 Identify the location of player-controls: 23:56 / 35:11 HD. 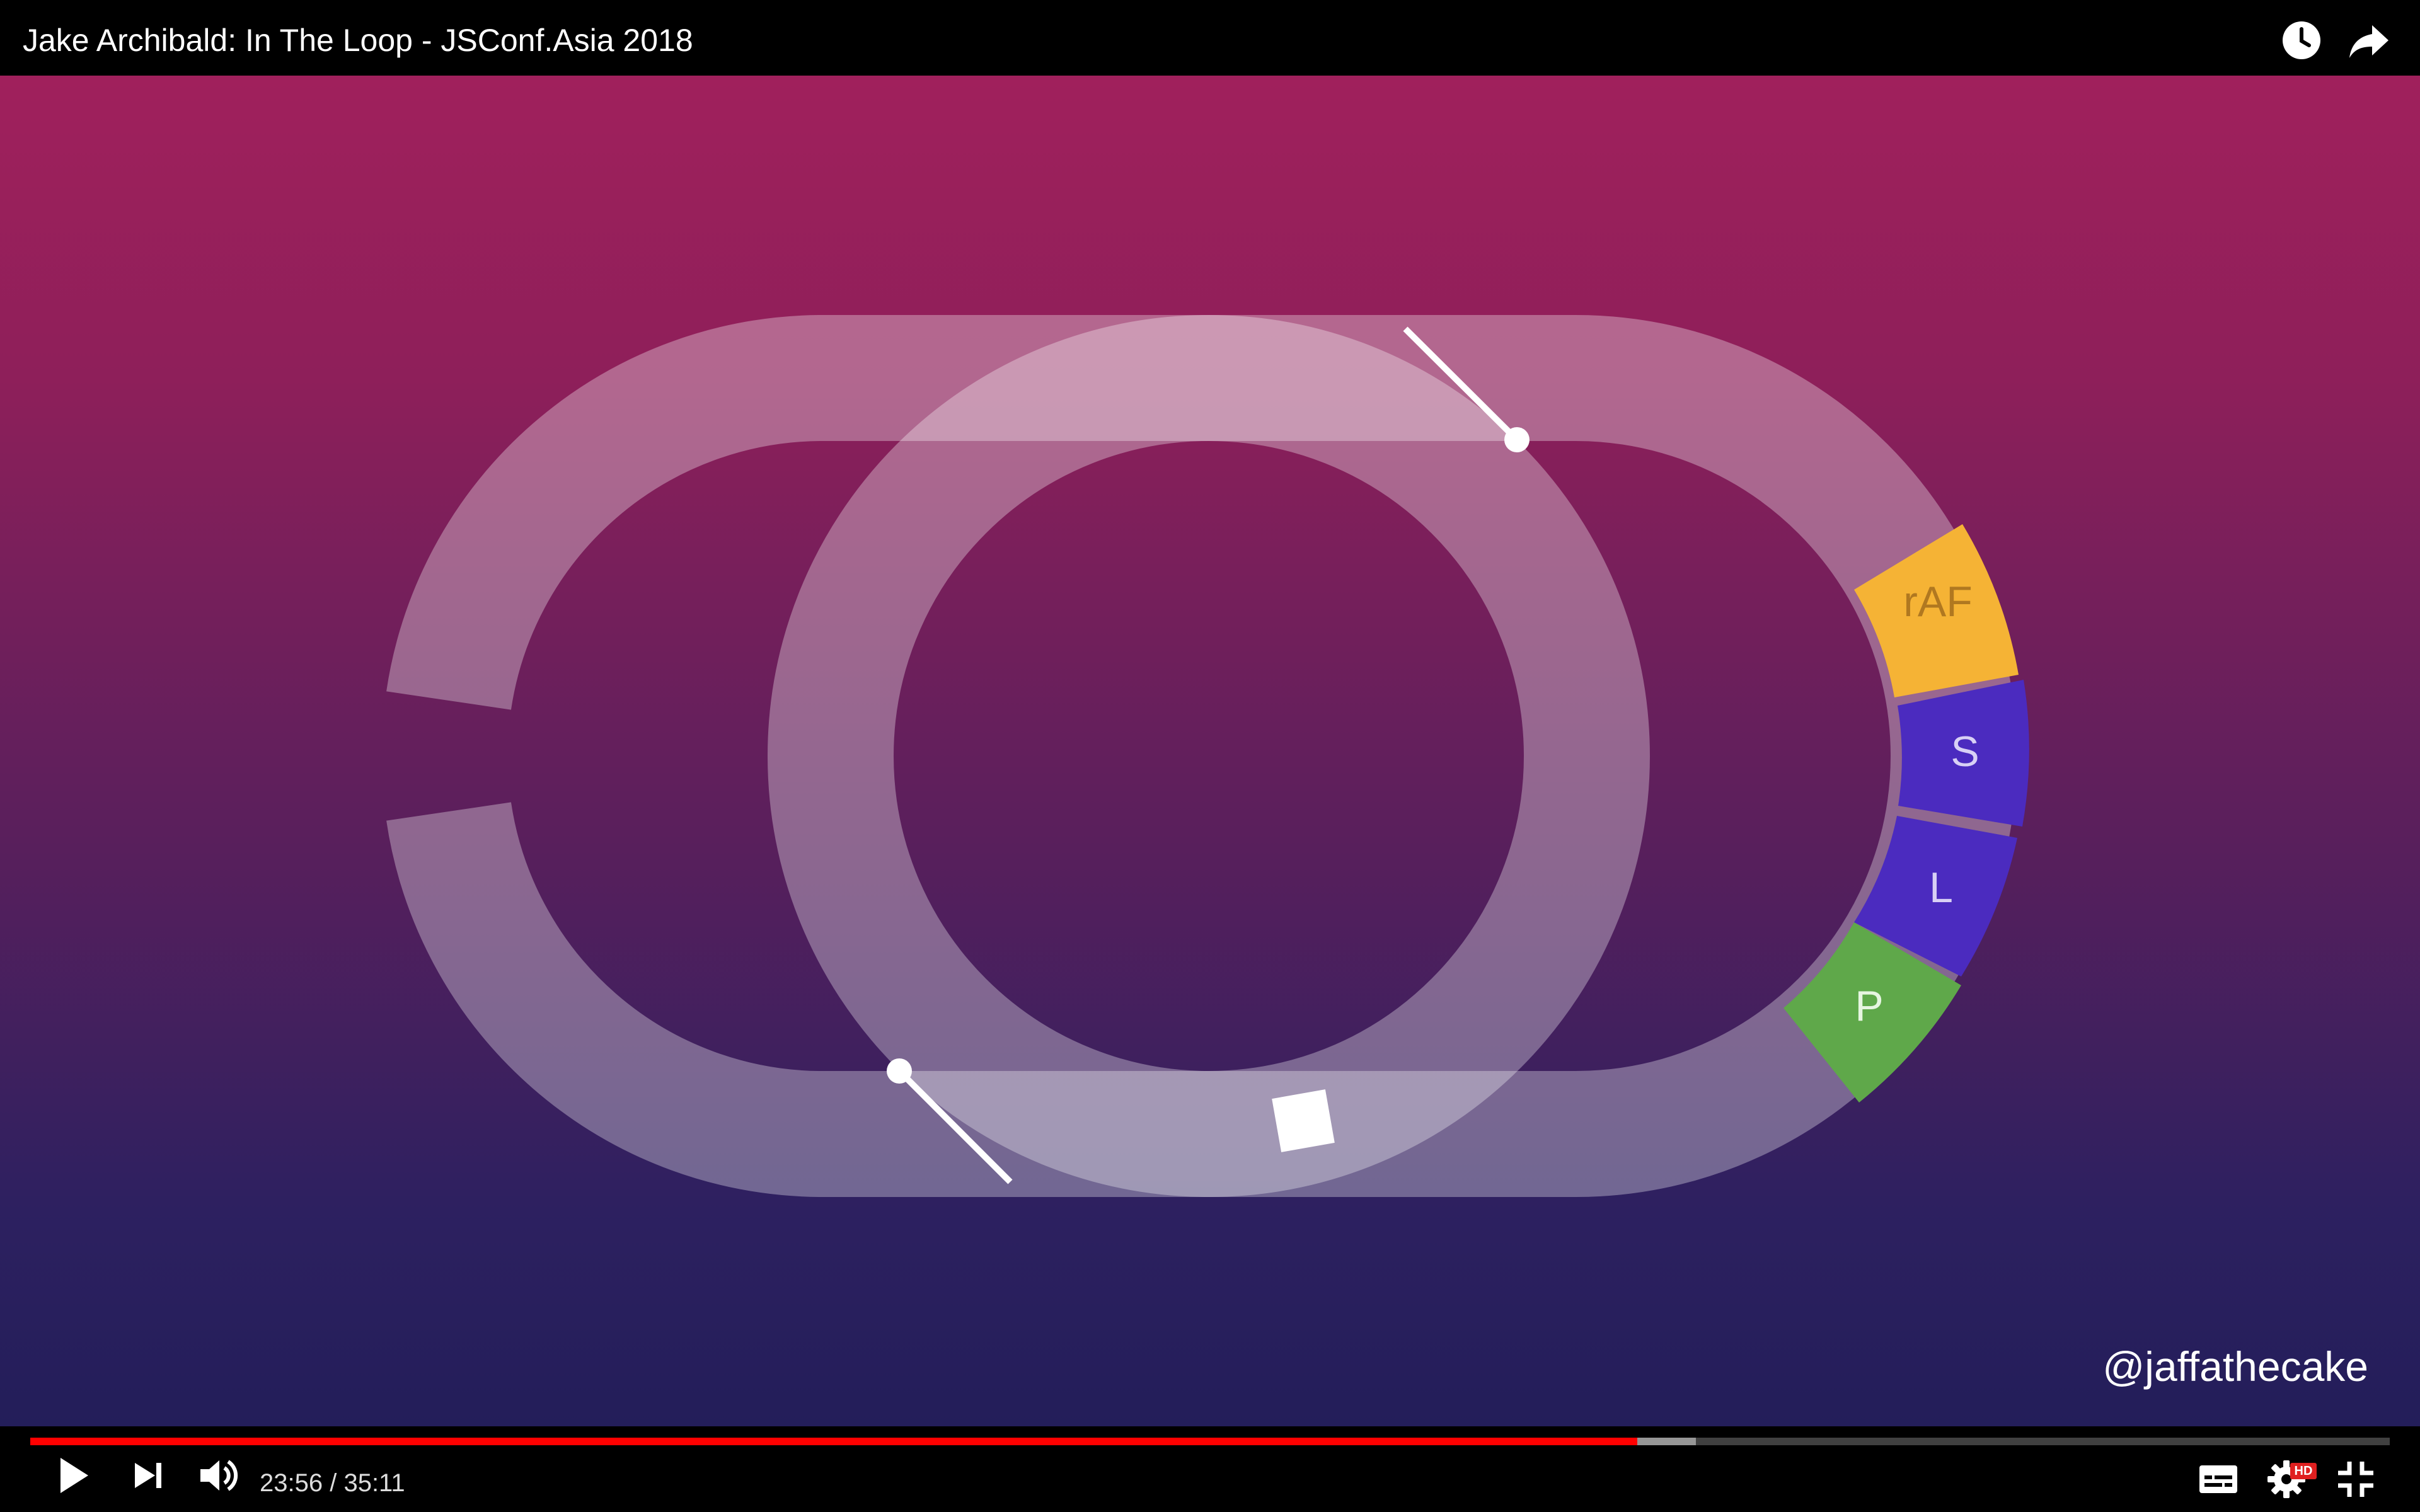
(1210, 1469).